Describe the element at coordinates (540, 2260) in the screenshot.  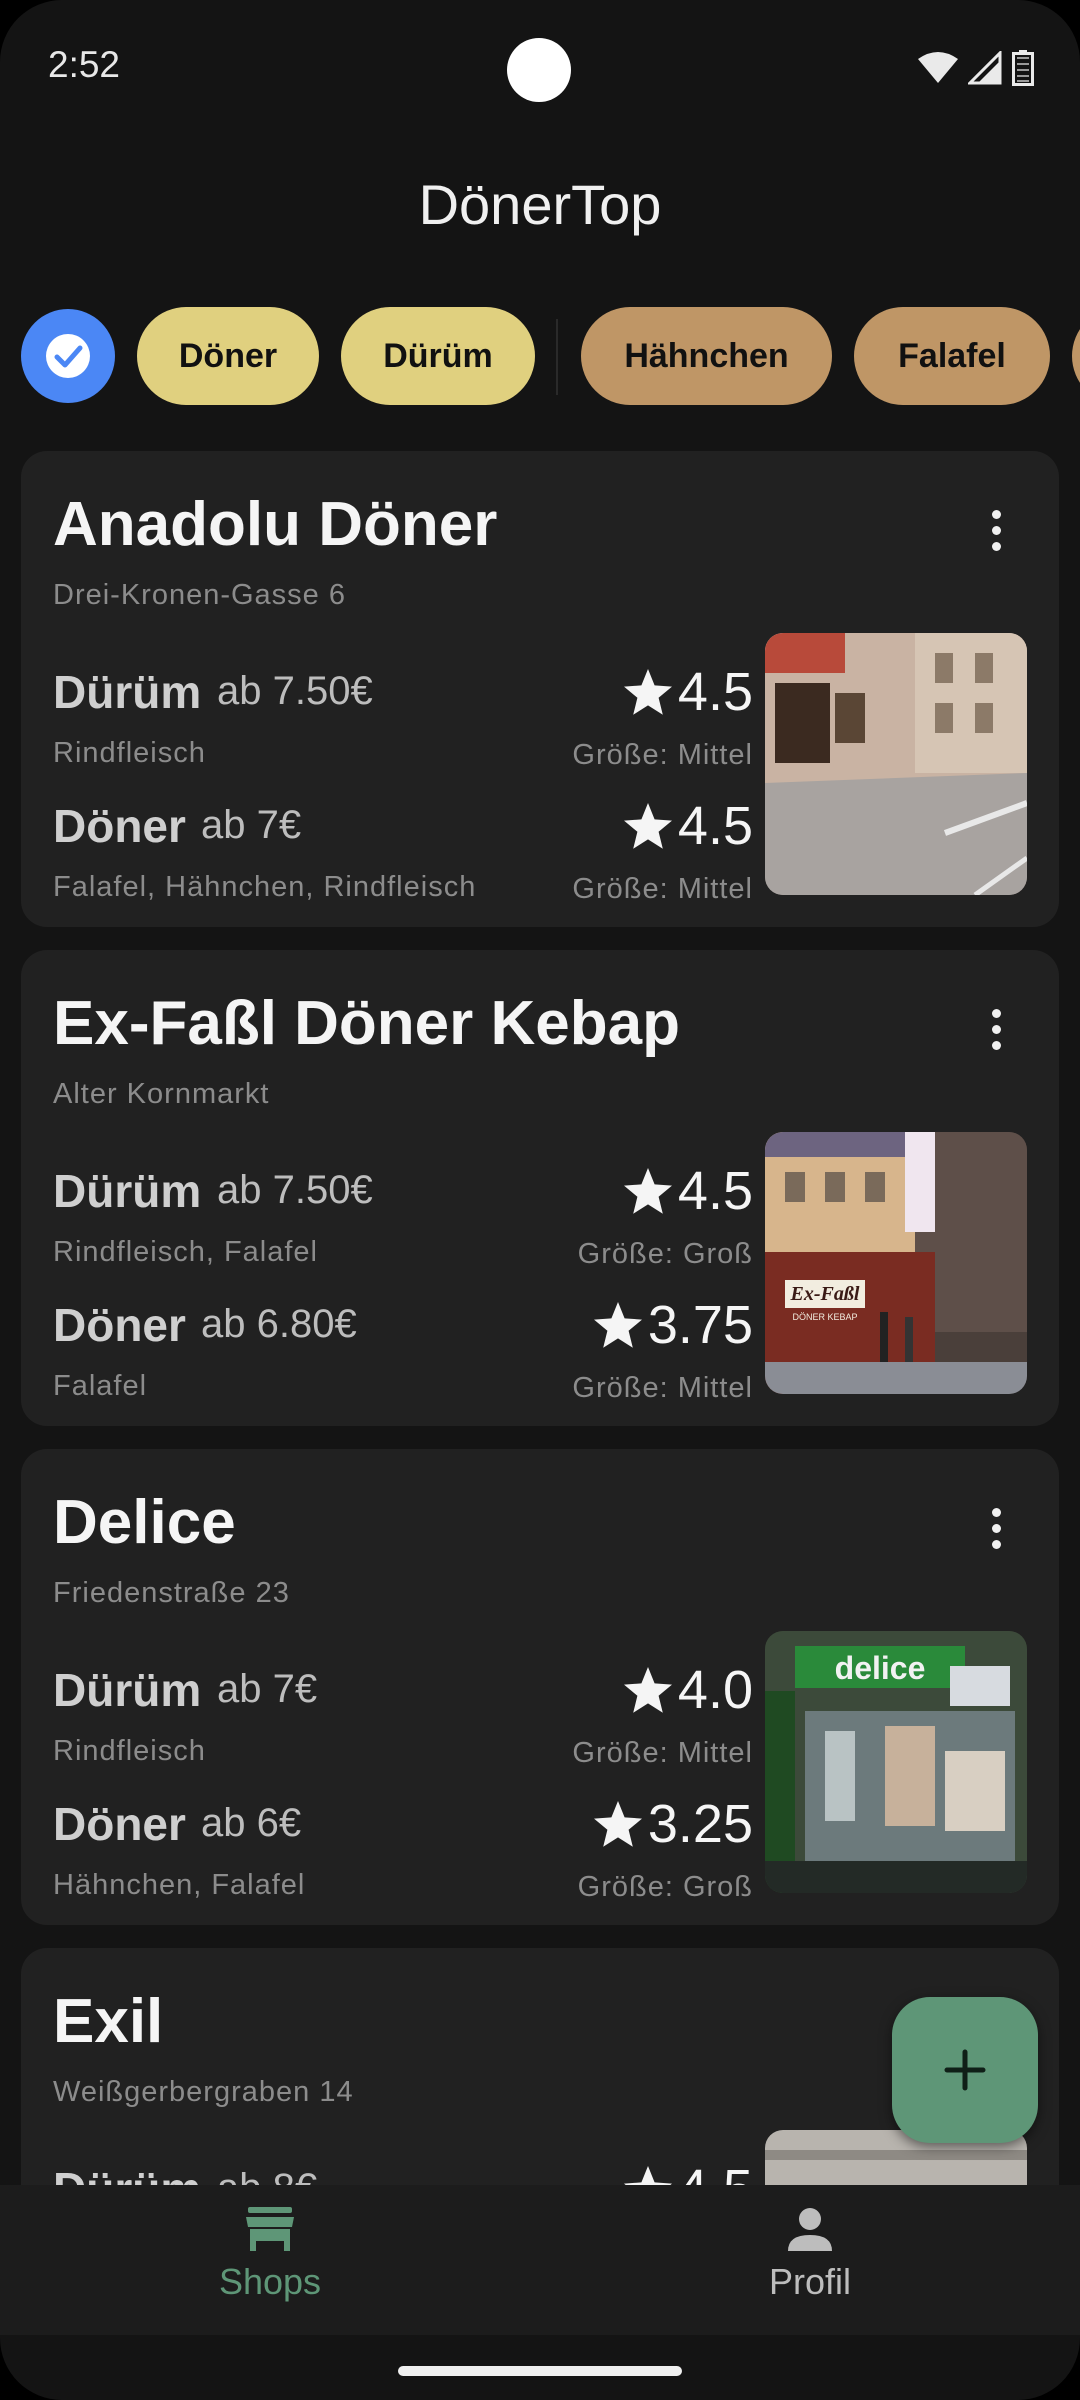
I see `bottom-navigation: Shops Profil` at that location.